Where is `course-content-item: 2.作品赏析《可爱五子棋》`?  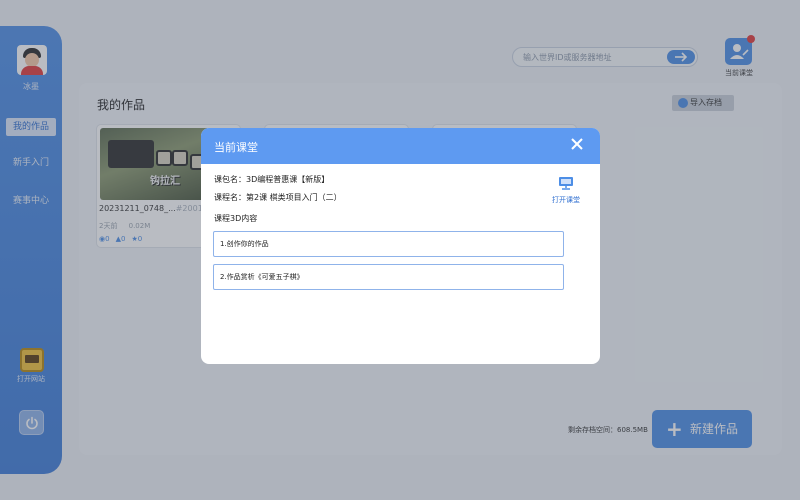
course-content-item: 2.作品赏析《可爱五子棋》 is located at coordinates (388, 277).